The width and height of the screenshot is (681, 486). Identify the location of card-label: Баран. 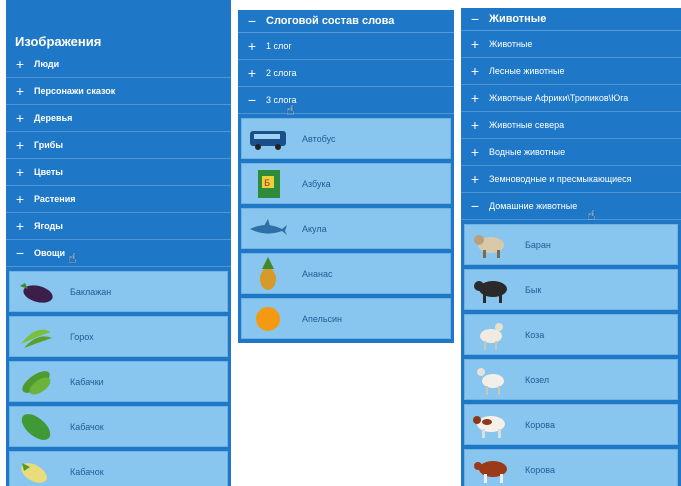
(538, 244).